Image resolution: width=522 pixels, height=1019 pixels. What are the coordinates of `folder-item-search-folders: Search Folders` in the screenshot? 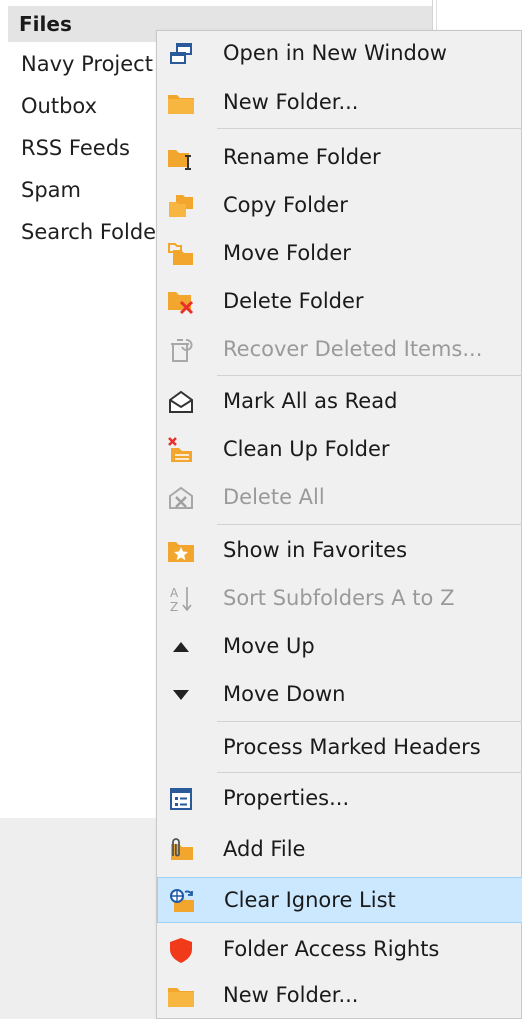 It's located at (98, 232).